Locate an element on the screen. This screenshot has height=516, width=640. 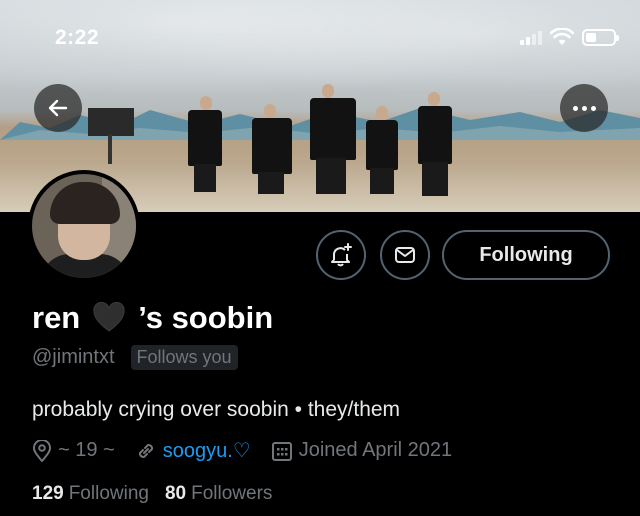
envelope-icon is located at coordinates (405, 255).